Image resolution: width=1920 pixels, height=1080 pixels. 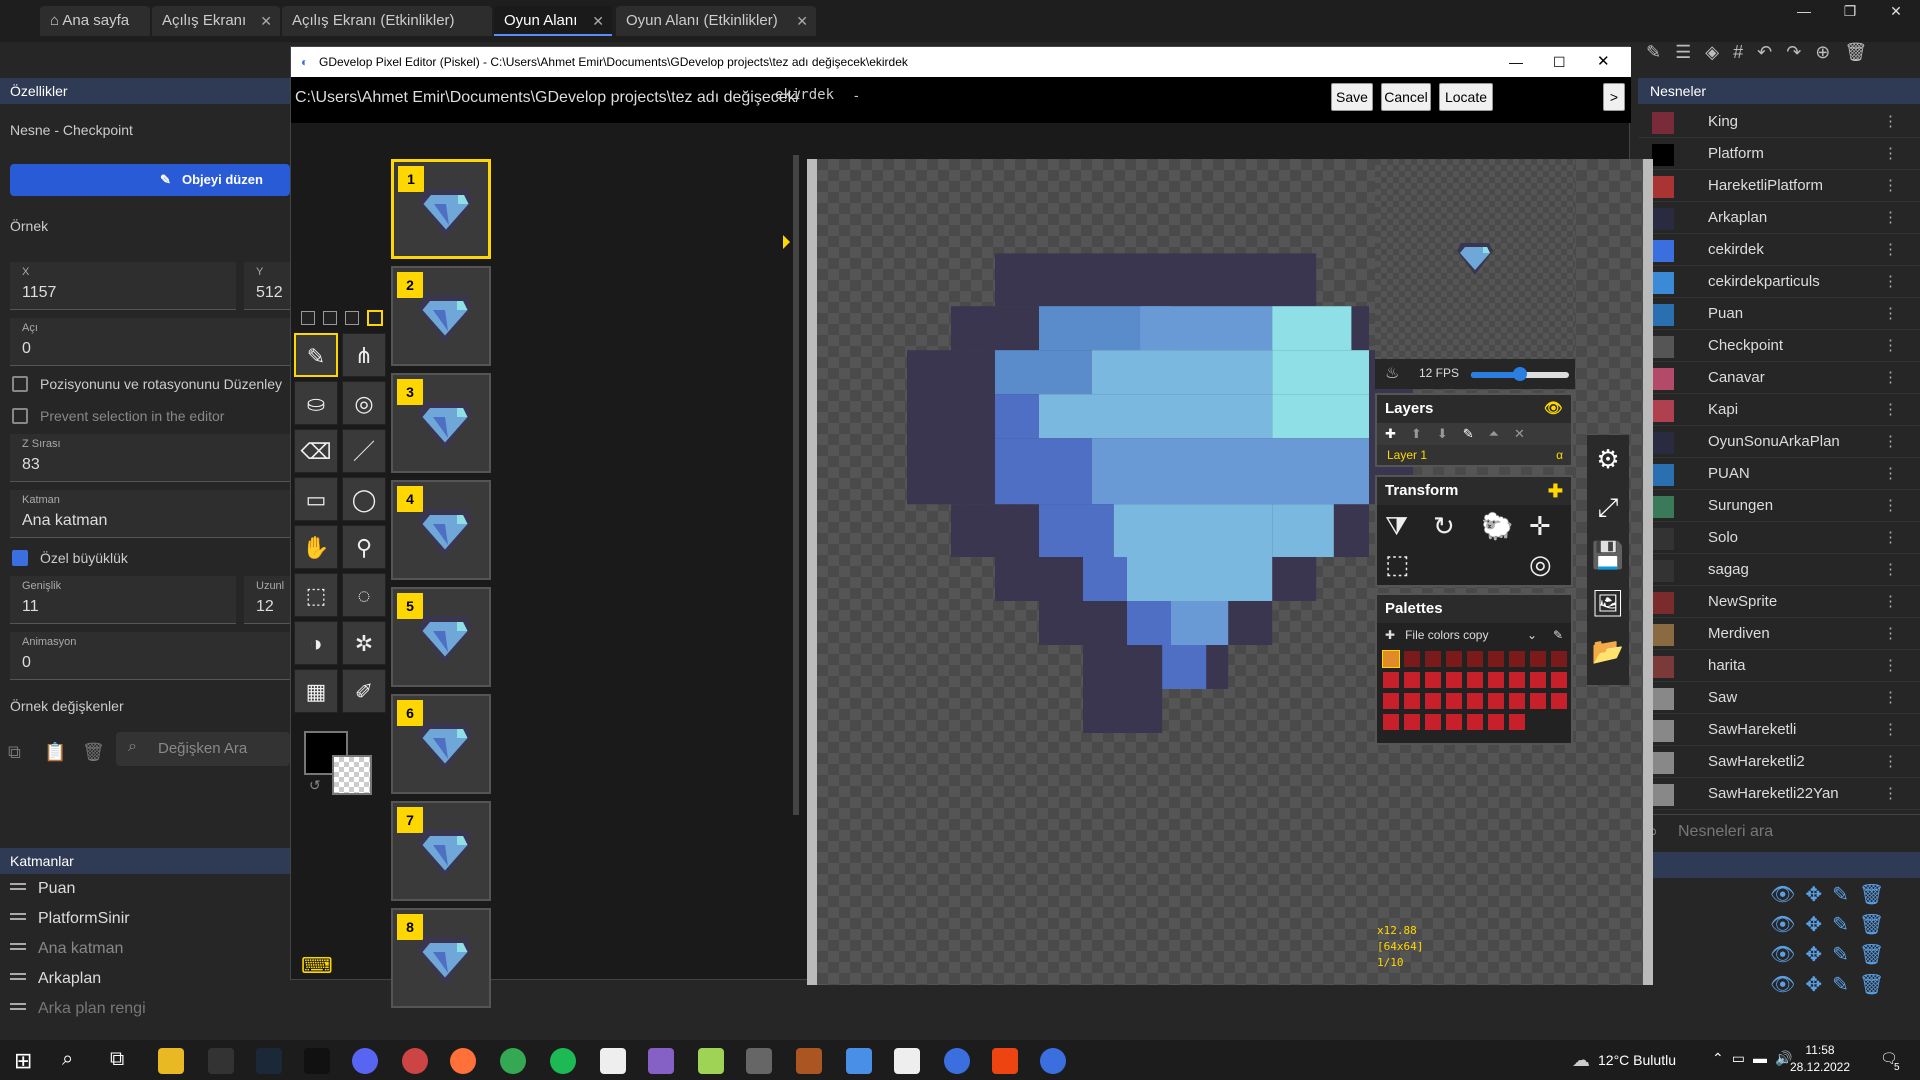 I want to click on tab-acilis: Açılış Ekranı ✕, so click(x=216, y=21).